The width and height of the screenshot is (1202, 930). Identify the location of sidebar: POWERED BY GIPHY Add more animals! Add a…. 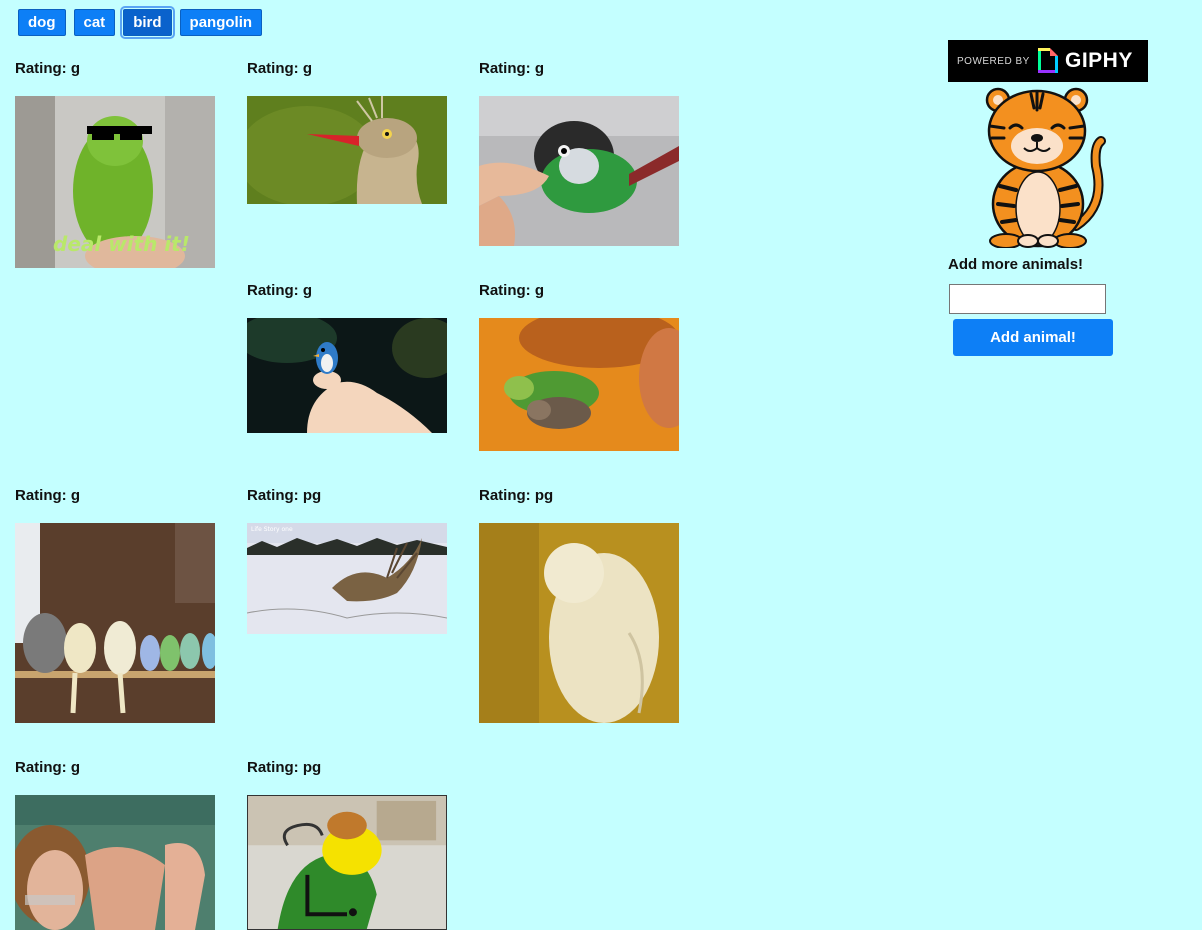
(1058, 198).